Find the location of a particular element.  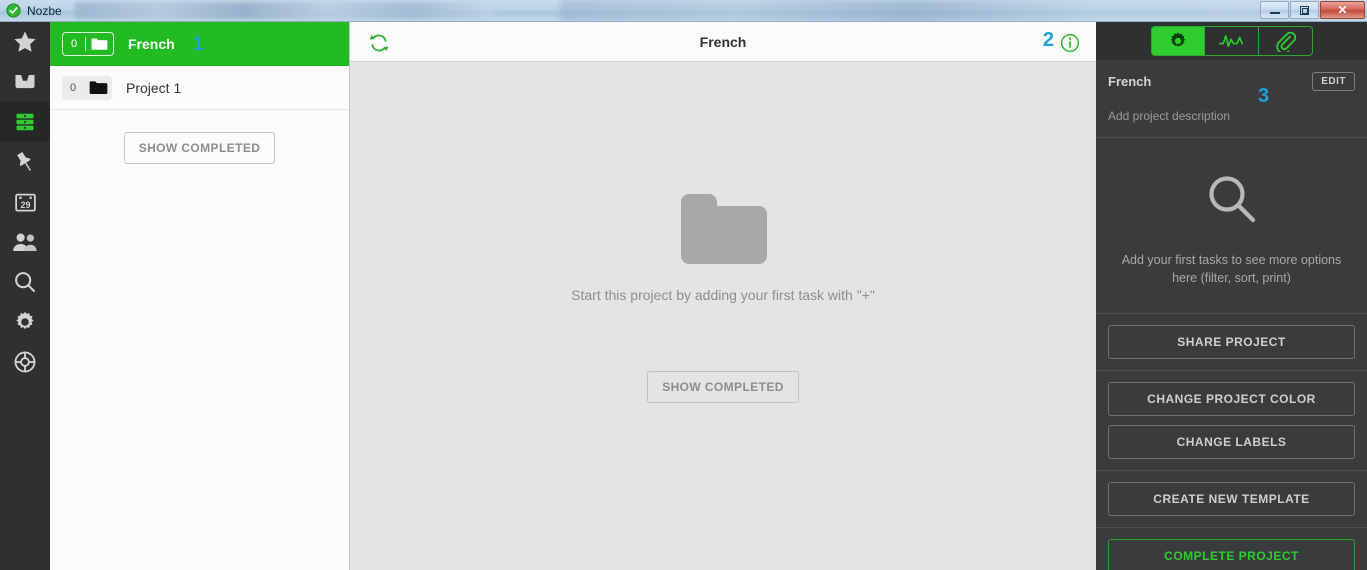

titlebar-blurred-text is located at coordinates (285, 10).